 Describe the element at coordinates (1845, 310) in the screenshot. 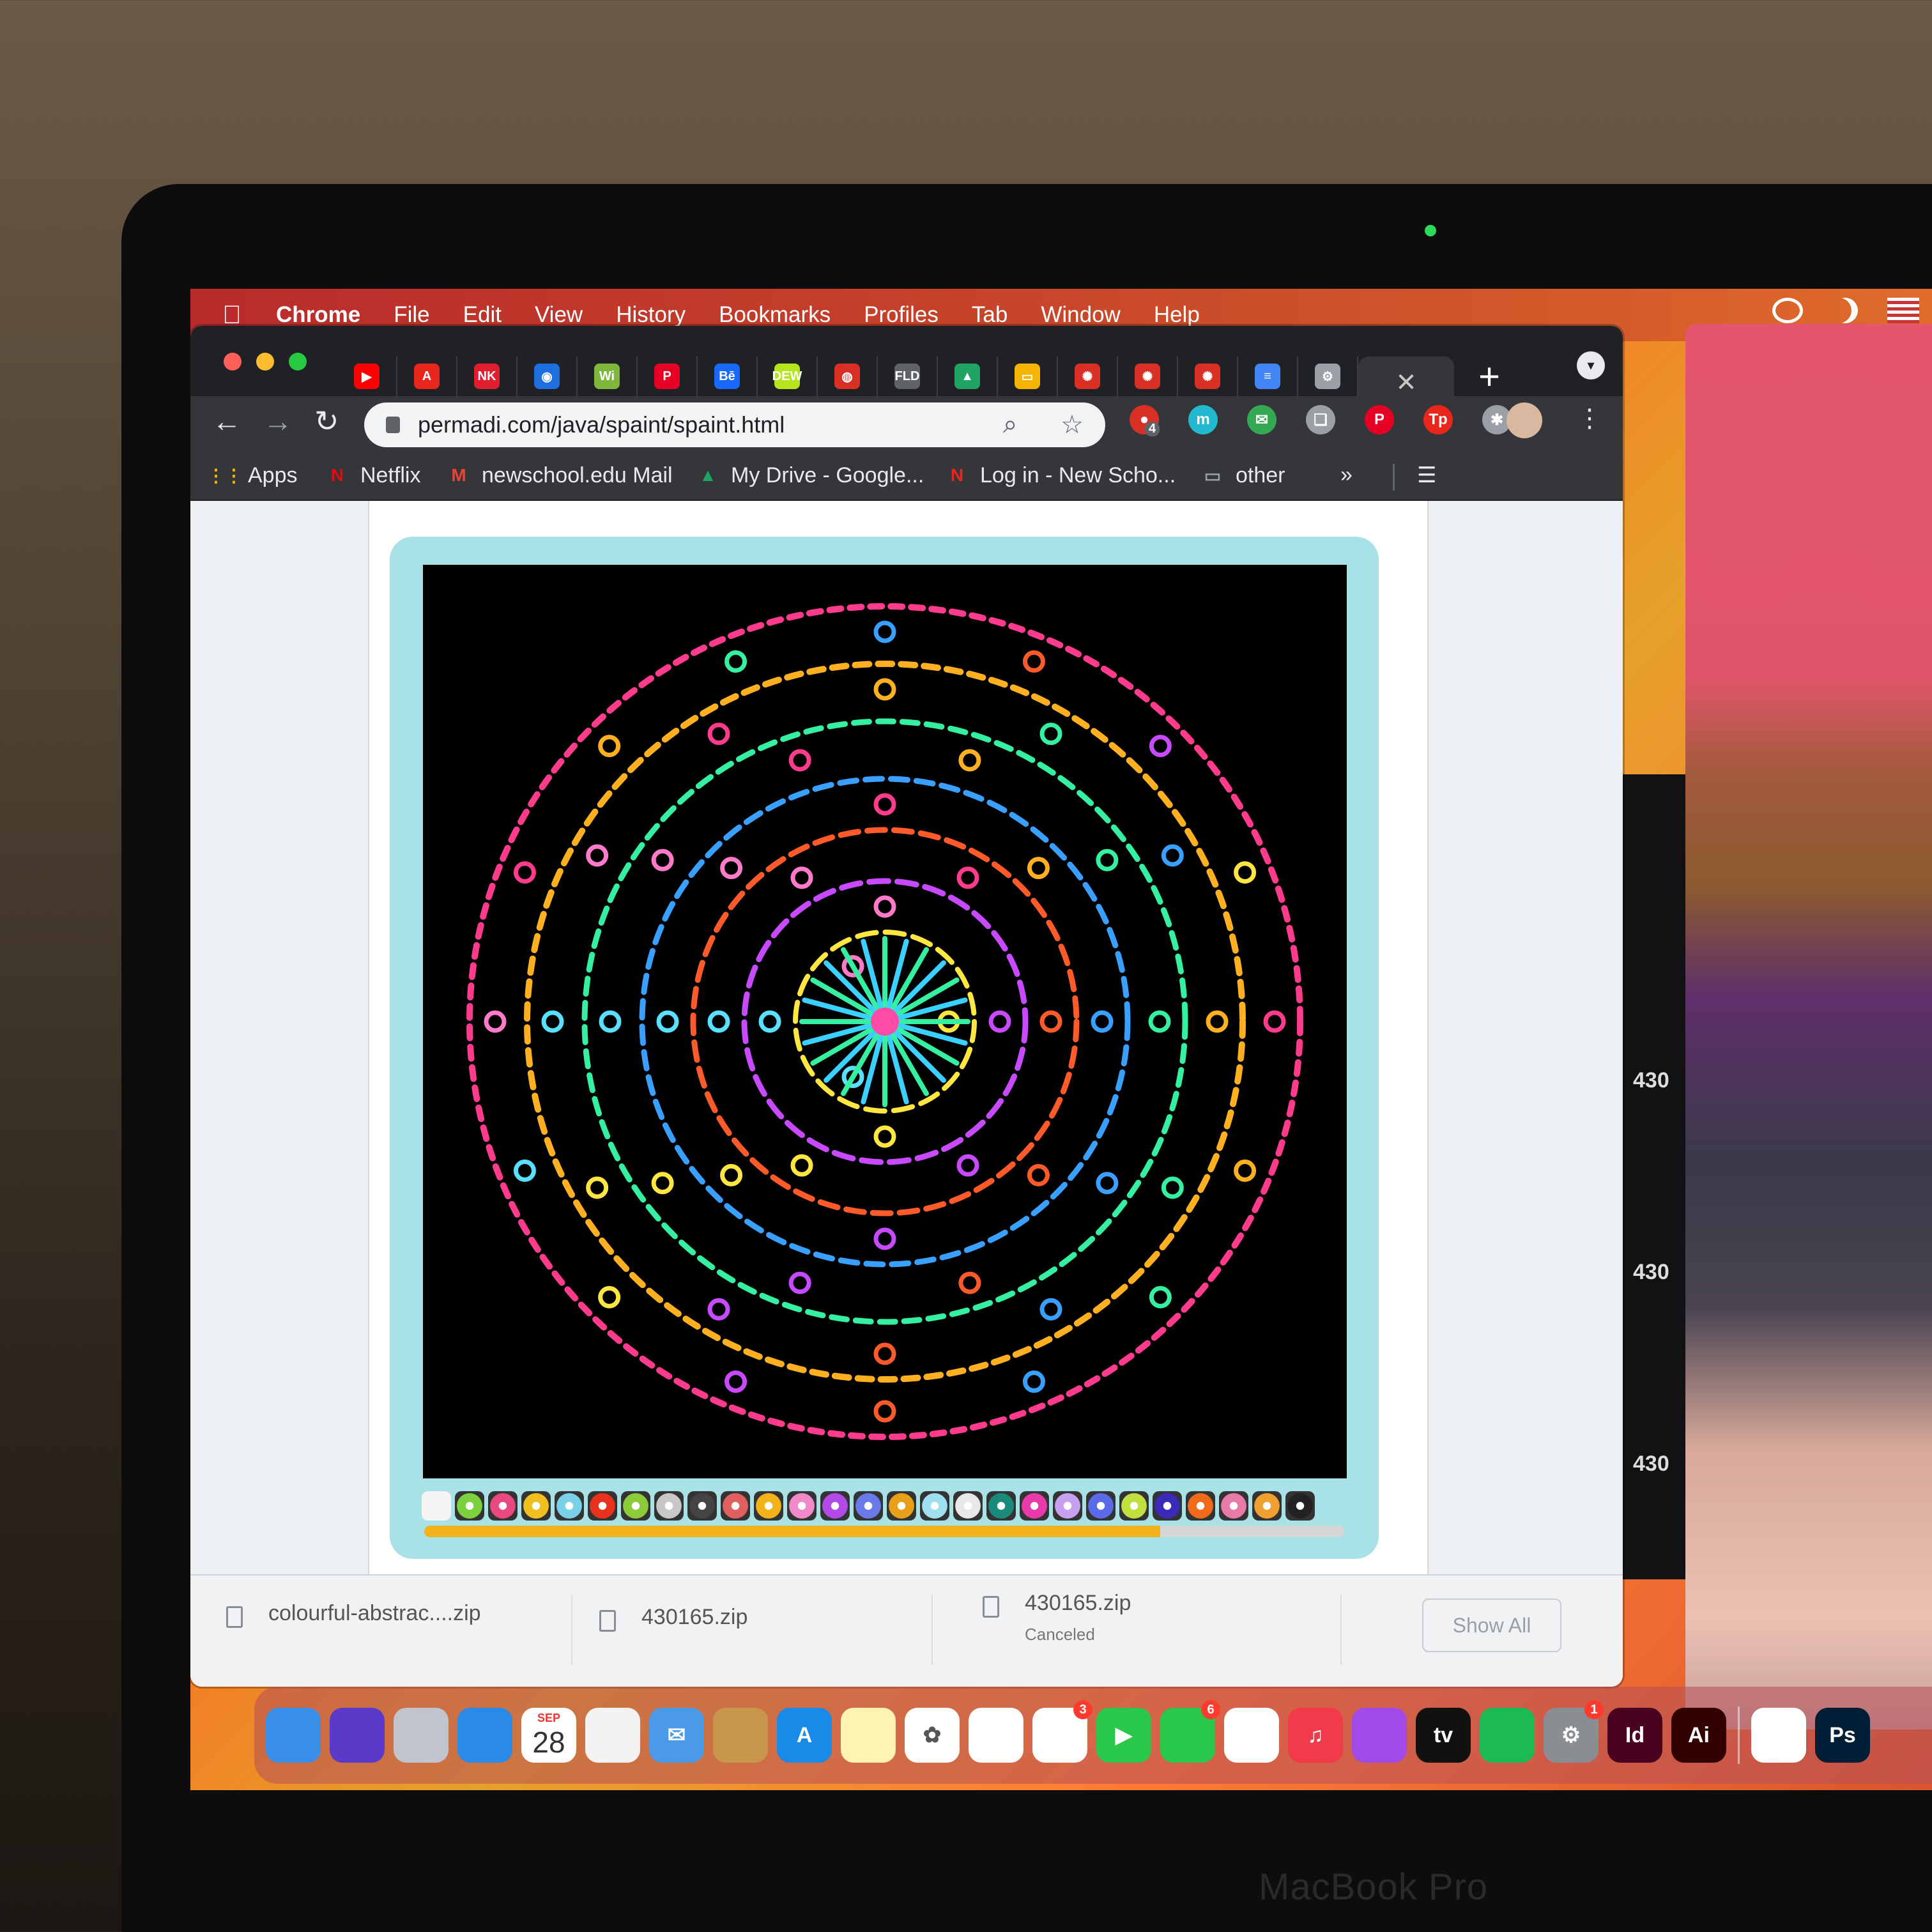

I see `do-not-disturb-icon` at that location.